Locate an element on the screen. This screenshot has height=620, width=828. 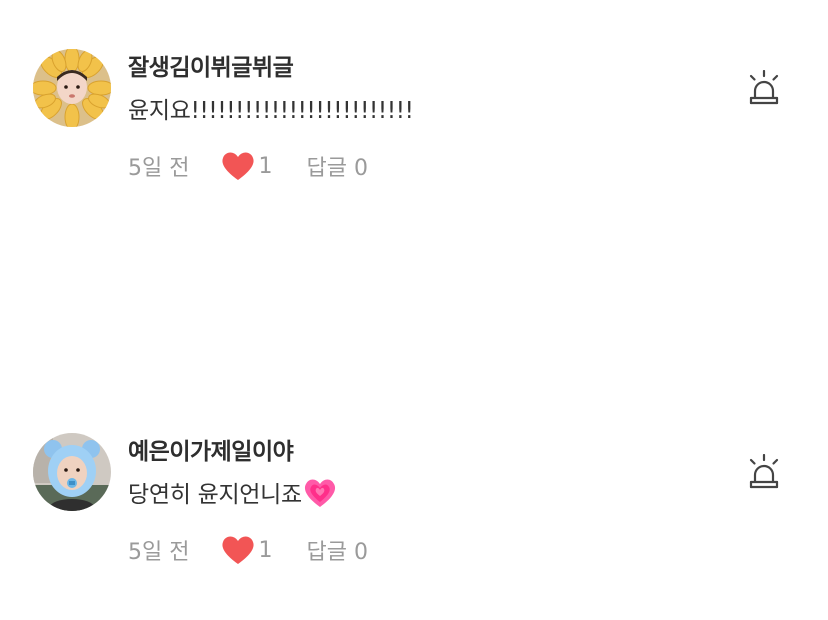
comment-text: 당연히 윤지언니죠 is located at coordinates (215, 495).